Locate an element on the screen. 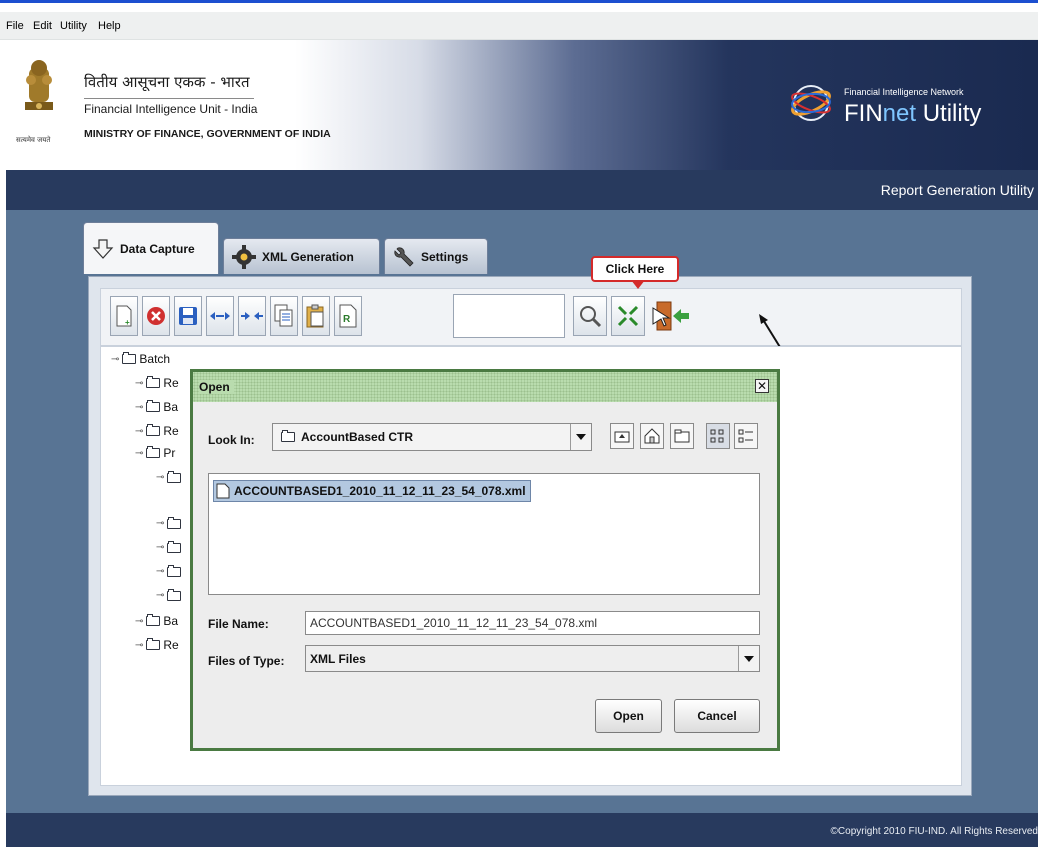  dialog-close-button: ✕ is located at coordinates (762, 386).